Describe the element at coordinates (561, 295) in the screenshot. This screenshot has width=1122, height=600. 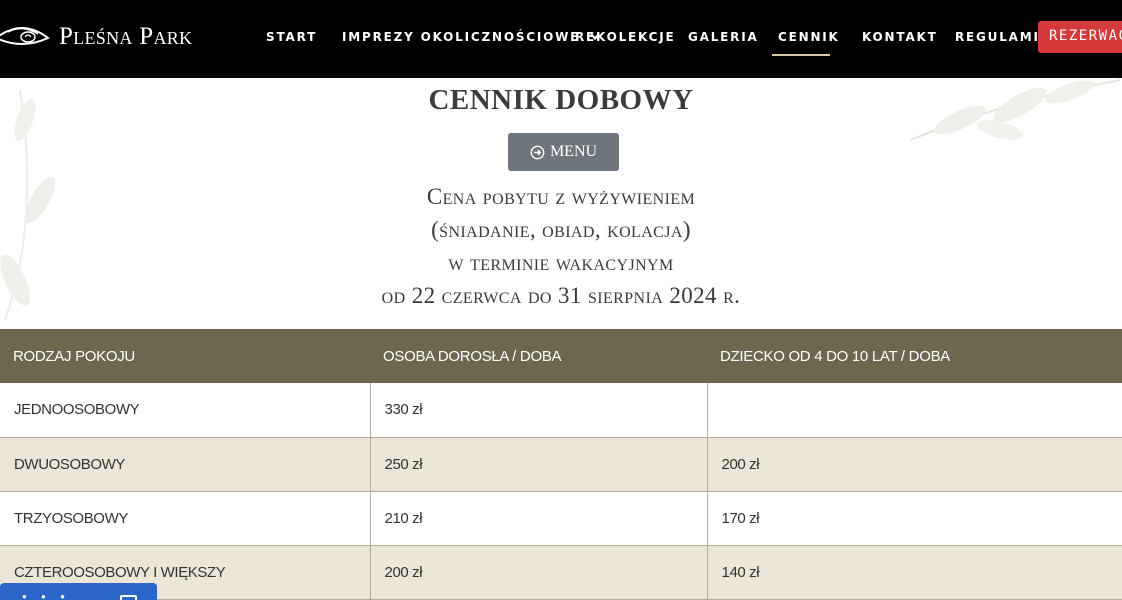
I see `subtitle-line-4: od 22 czerwca do 31 sierpnia 2024 r.` at that location.